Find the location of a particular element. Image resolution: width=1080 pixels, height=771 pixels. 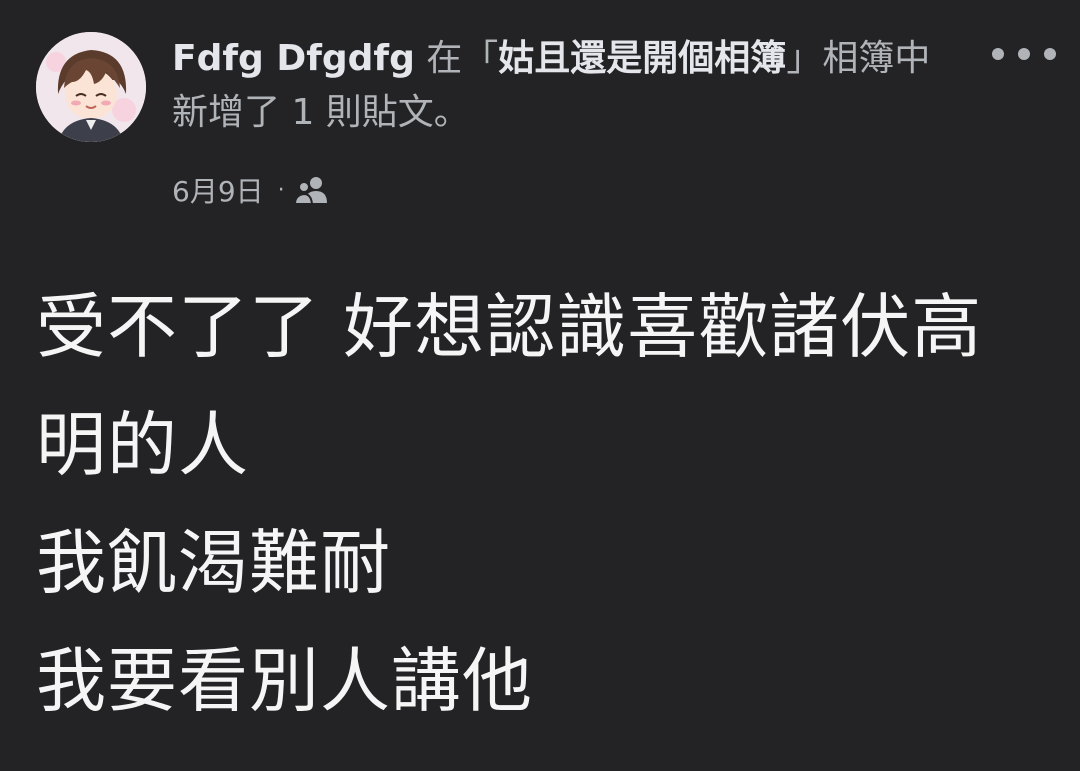

more-options-icon is located at coordinates (998, 54).